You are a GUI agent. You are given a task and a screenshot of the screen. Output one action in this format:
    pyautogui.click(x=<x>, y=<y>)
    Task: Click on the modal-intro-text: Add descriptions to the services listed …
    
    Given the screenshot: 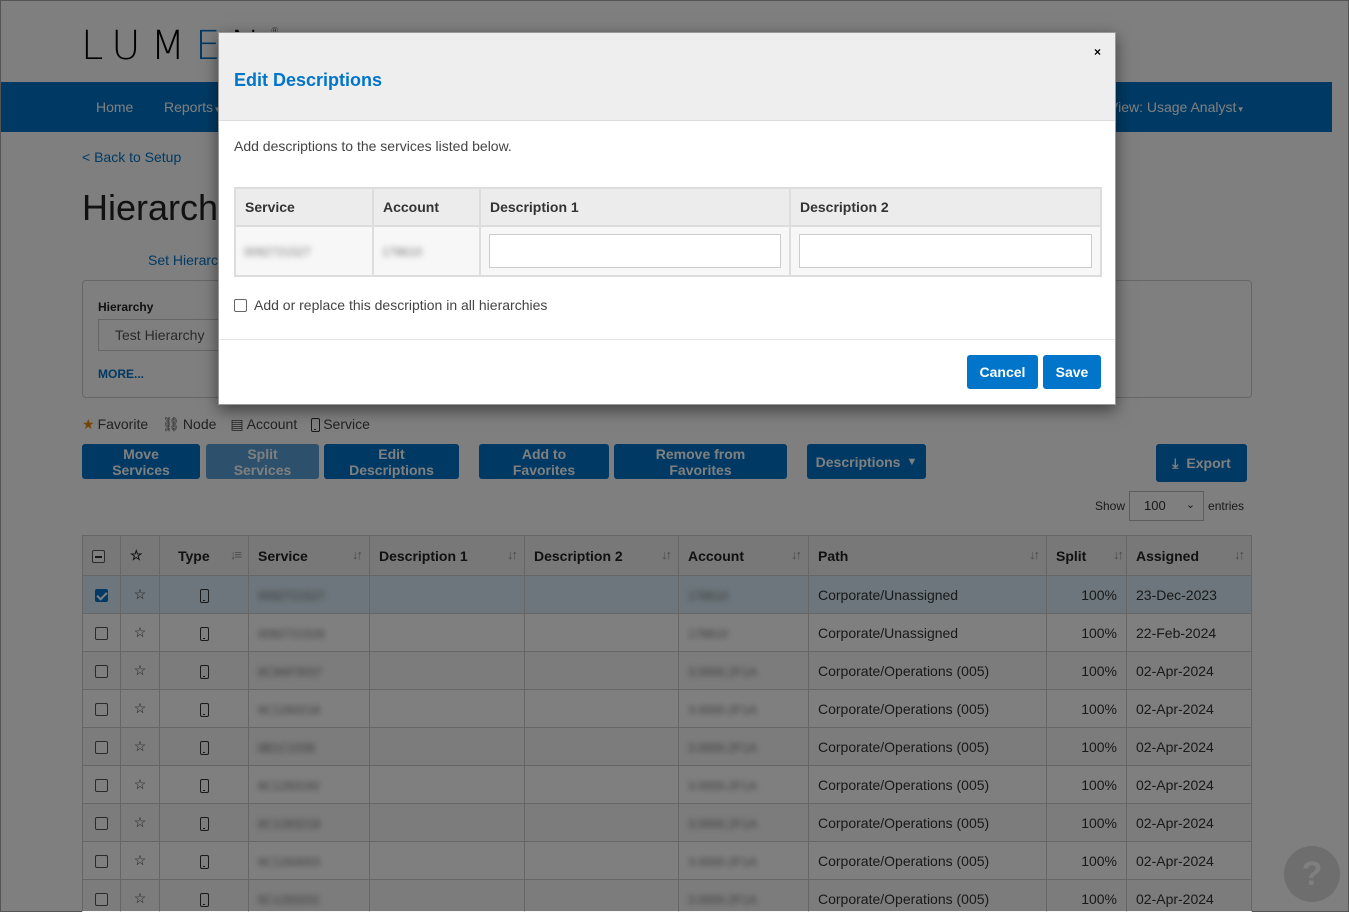 What is the action you would take?
    pyautogui.click(x=373, y=146)
    